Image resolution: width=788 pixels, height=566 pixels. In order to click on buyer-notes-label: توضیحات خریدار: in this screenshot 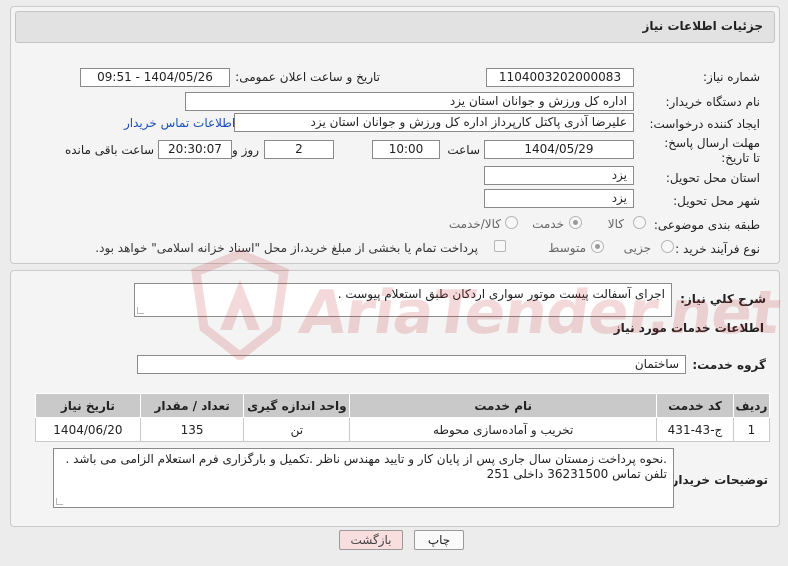, I will do `click(717, 480)`.